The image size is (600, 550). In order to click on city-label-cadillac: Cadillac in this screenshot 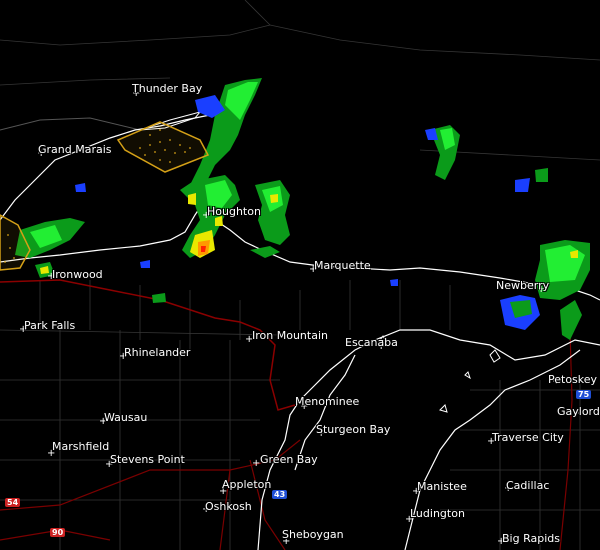, I will do `click(528, 485)`.